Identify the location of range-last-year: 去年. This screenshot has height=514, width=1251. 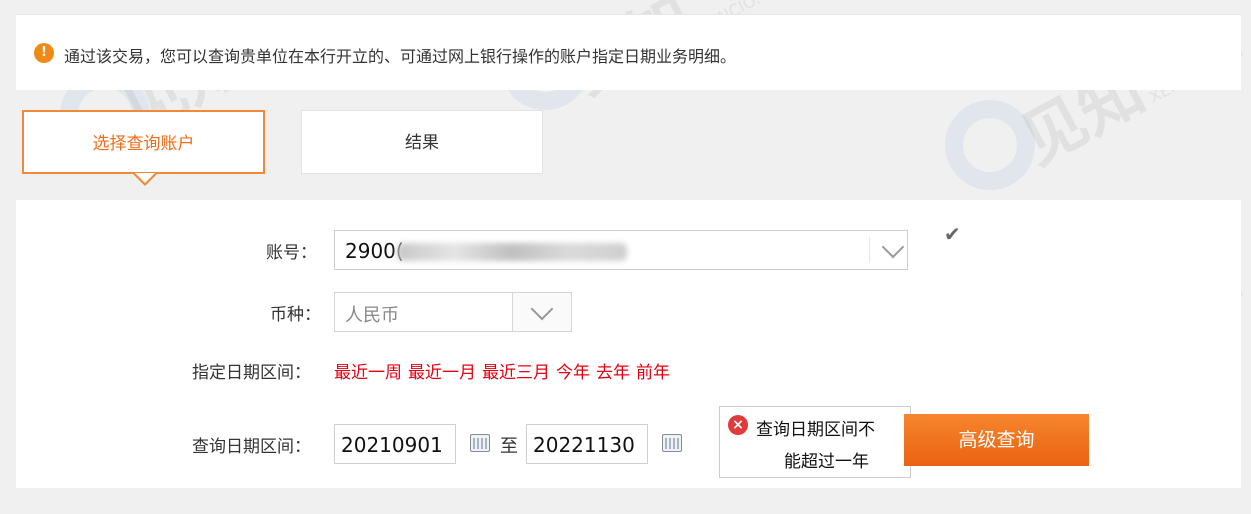
(613, 373).